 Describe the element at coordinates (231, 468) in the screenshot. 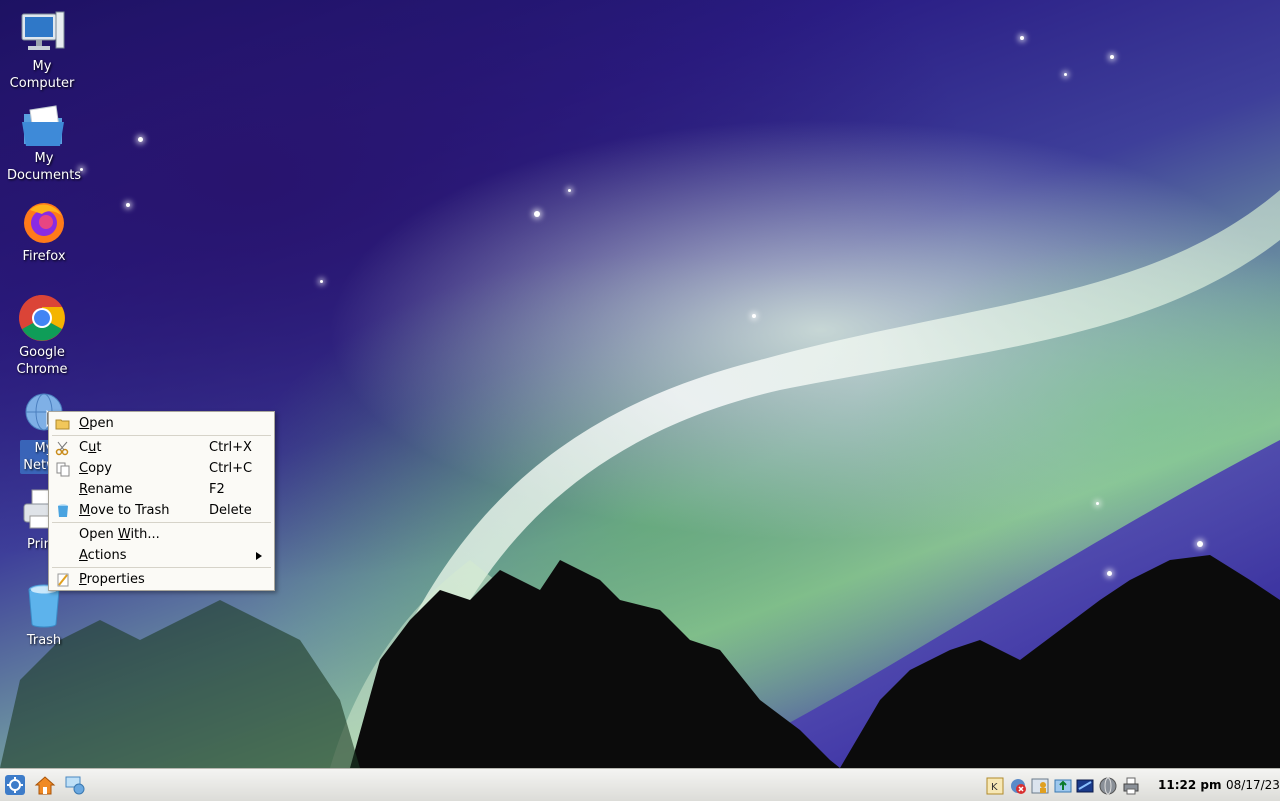

I see `menu-shortcut: Ctrl+C` at that location.